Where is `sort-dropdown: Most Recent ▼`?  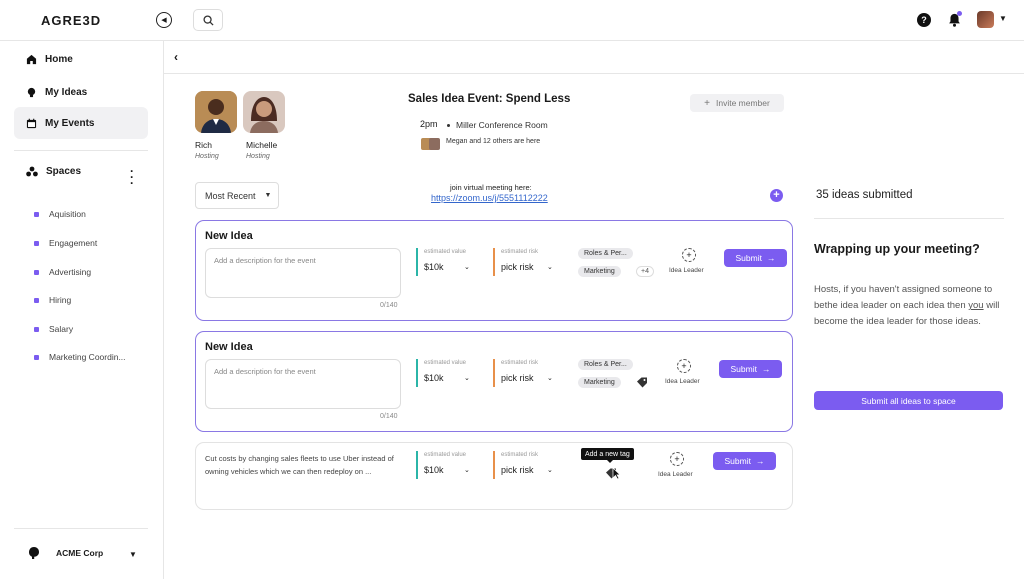 sort-dropdown: Most Recent ▼ is located at coordinates (237, 195).